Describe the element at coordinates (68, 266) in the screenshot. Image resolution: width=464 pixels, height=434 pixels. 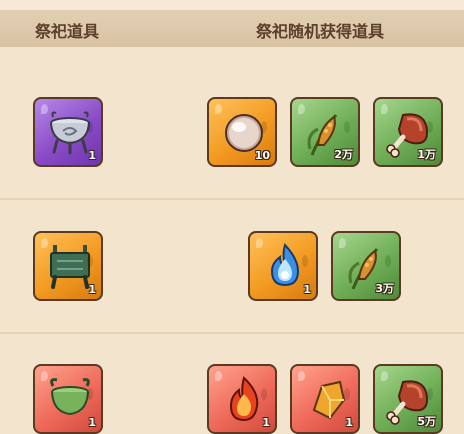
I see `sacrifice-item-bronze-ding: 1` at that location.